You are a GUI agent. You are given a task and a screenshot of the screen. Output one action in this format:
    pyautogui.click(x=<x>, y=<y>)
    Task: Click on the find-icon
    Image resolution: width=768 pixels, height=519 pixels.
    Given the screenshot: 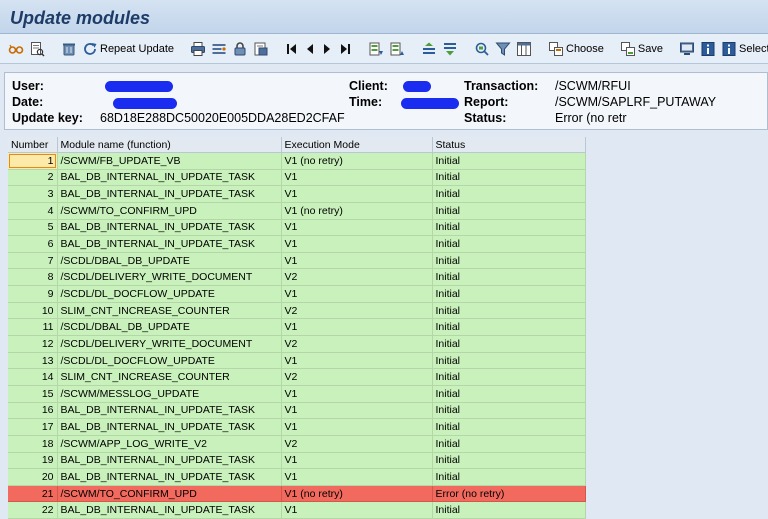 What is the action you would take?
    pyautogui.click(x=219, y=49)
    